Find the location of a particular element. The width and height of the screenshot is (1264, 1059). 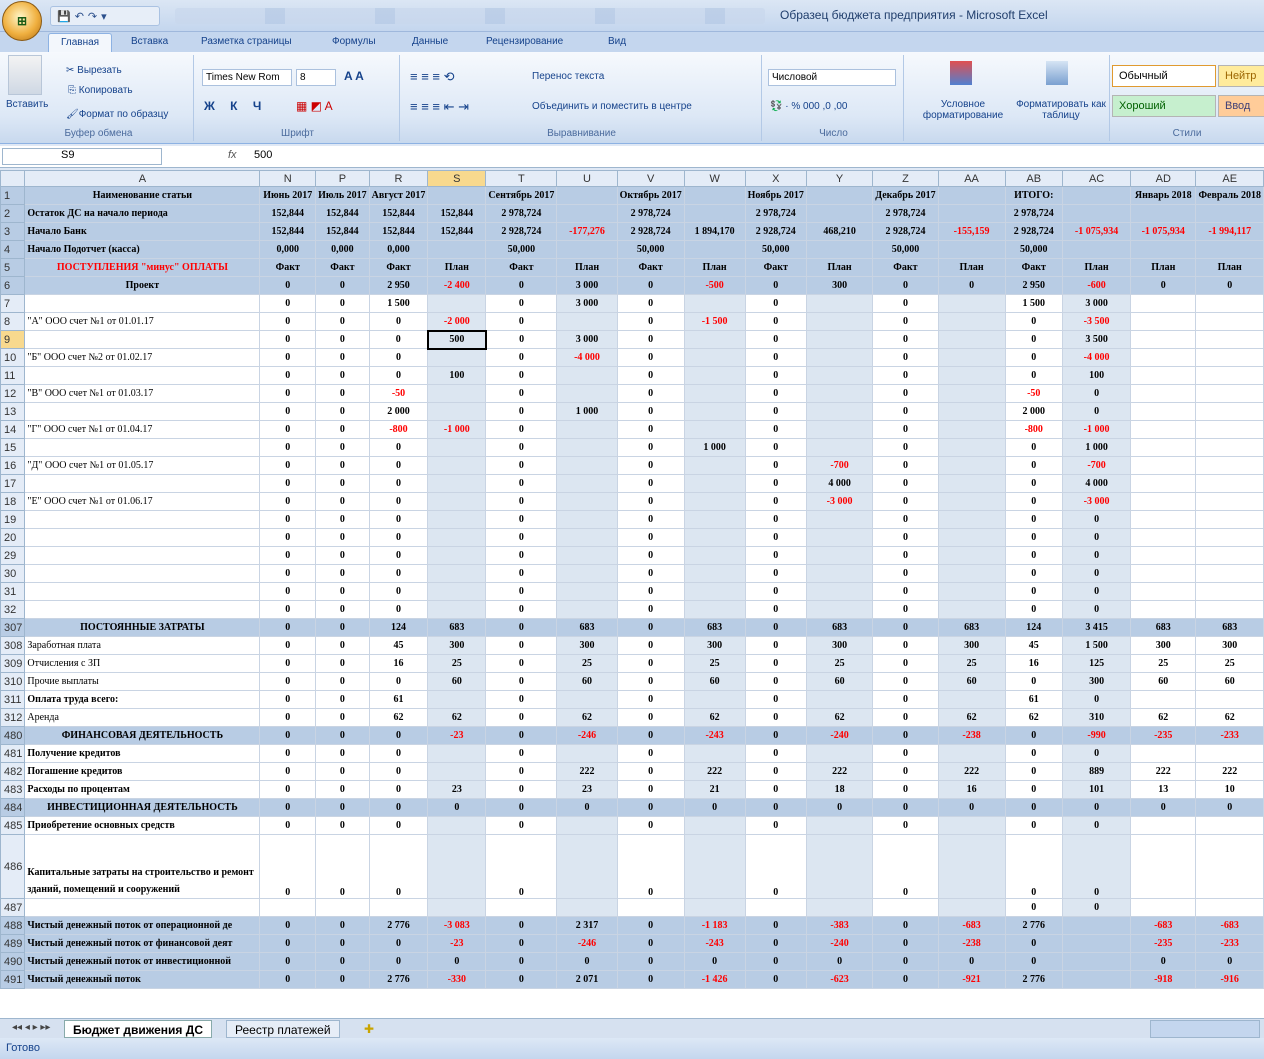

format-painter-button: 🖌Формат по образцу is located at coordinates (117, 114).